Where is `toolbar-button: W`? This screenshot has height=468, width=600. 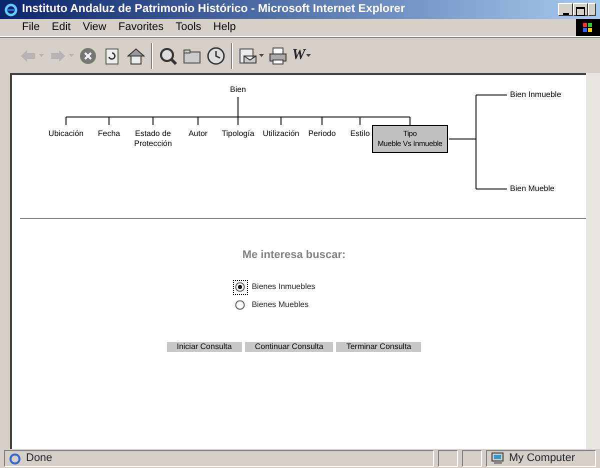
toolbar-button: W is located at coordinates (302, 55).